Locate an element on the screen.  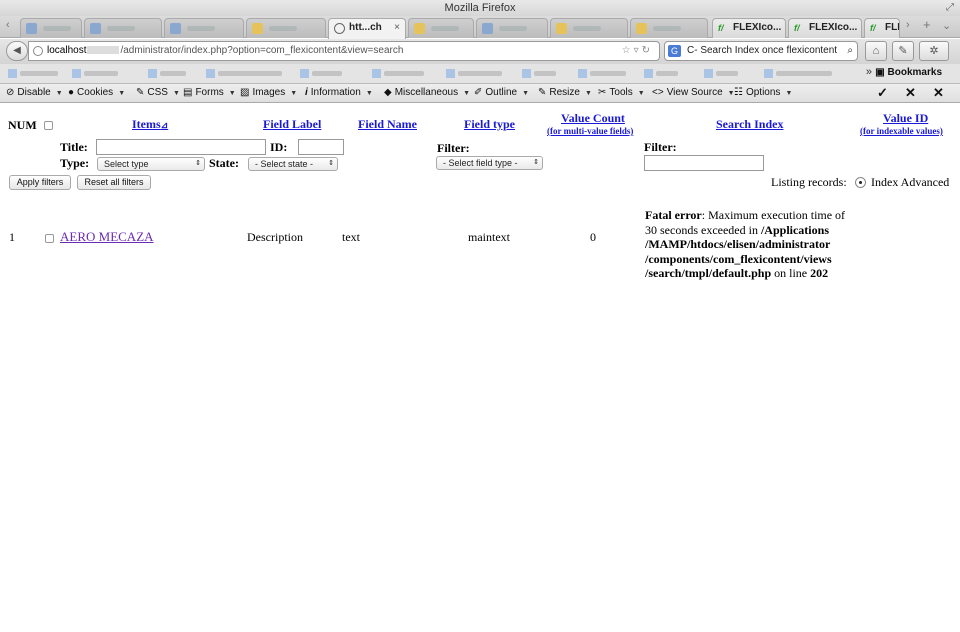
dev-outline-menu: ✐ Outline ▼ is located at coordinates (501, 92).